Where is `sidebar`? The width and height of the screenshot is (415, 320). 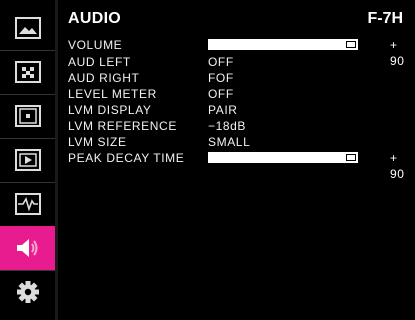
sidebar is located at coordinates (27, 160).